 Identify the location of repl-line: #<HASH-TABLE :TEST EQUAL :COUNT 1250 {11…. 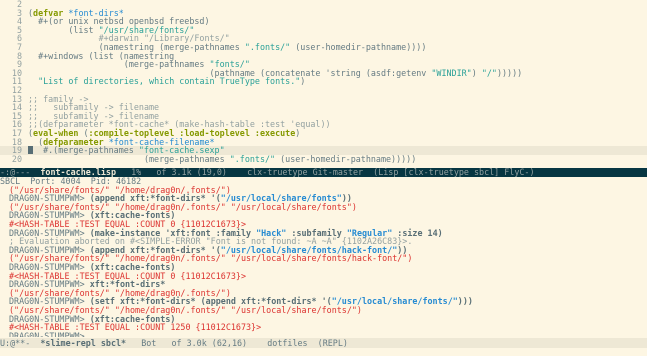
(323, 327).